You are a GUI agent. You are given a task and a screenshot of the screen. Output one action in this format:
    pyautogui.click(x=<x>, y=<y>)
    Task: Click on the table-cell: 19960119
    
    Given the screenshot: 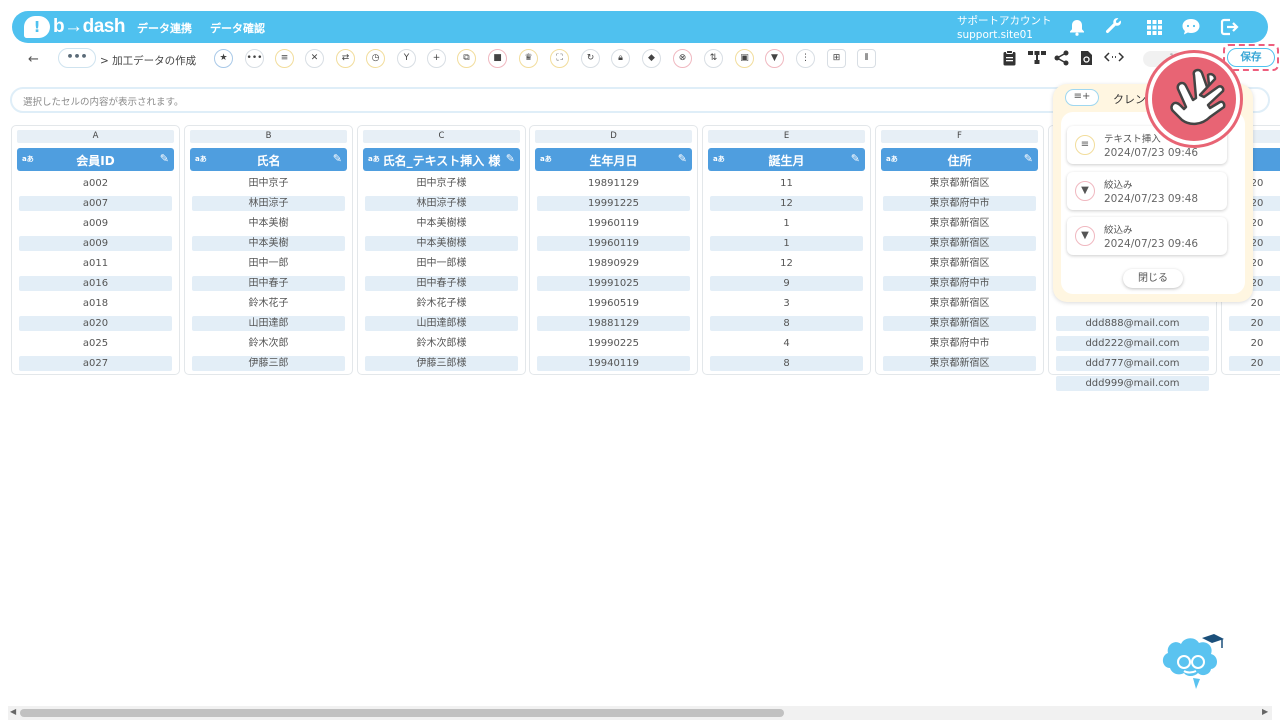 What is the action you would take?
    pyautogui.click(x=613, y=223)
    